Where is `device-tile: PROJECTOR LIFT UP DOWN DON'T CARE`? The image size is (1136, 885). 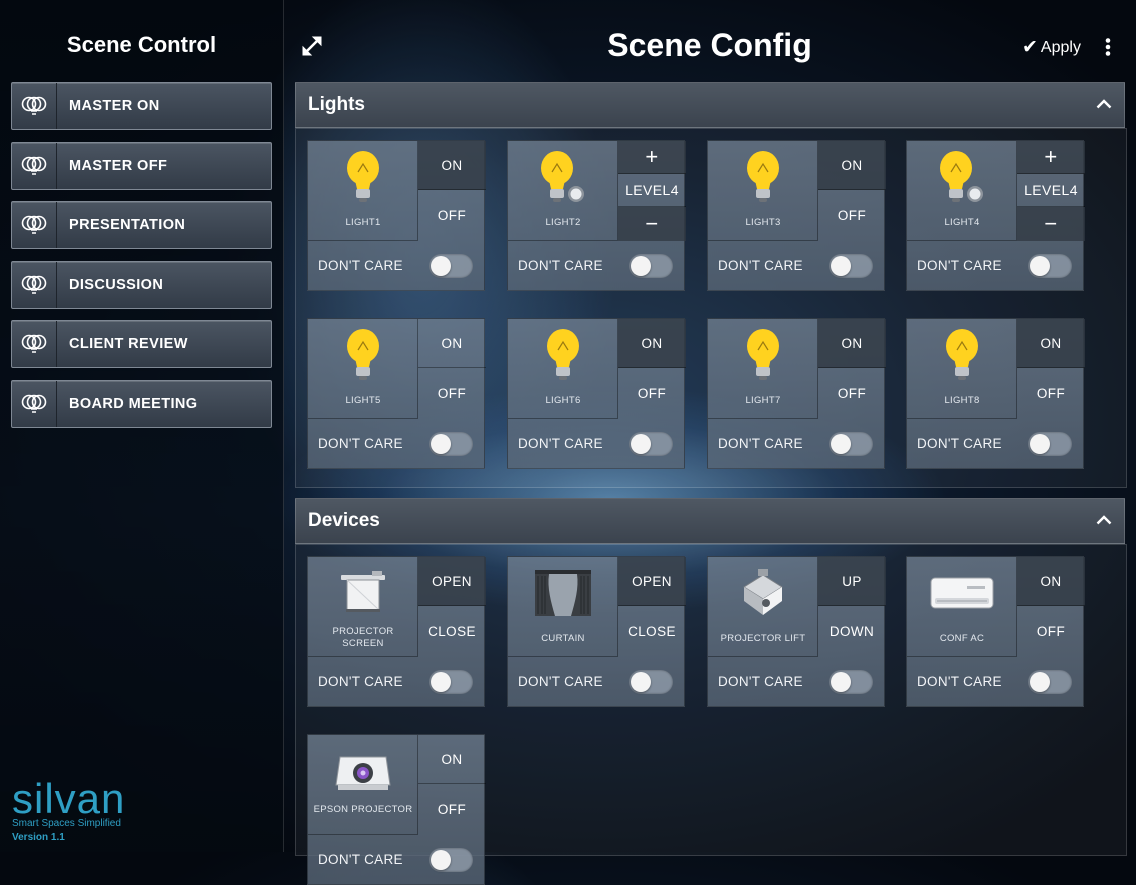 device-tile: PROJECTOR LIFT UP DOWN DON'T CARE is located at coordinates (796, 631).